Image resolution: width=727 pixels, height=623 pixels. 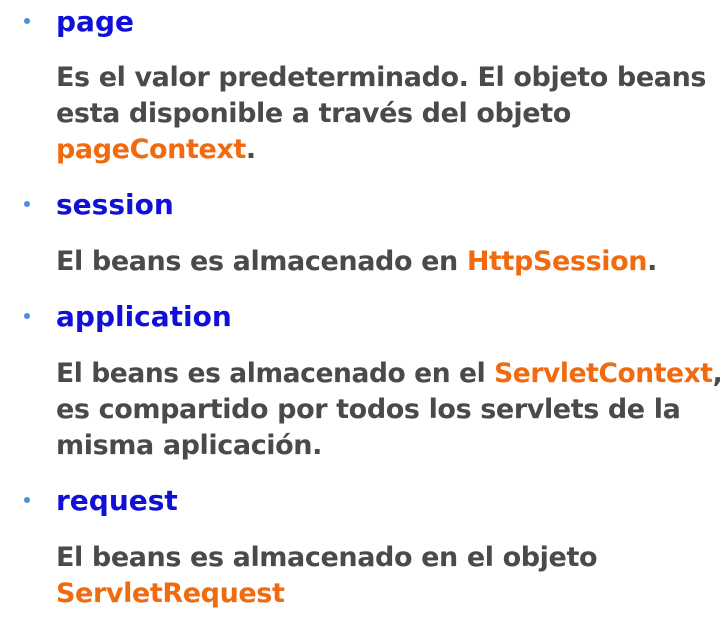 What do you see at coordinates (117, 500) in the screenshot?
I see `scope-term-request: request` at bounding box center [117, 500].